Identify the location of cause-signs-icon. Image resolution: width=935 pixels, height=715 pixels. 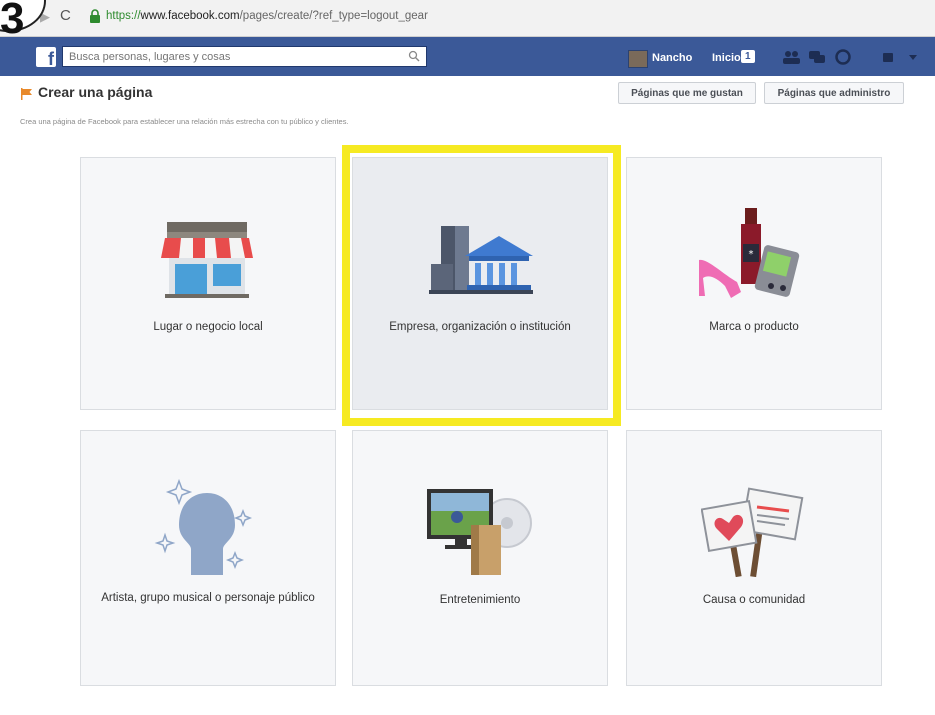
(752, 532).